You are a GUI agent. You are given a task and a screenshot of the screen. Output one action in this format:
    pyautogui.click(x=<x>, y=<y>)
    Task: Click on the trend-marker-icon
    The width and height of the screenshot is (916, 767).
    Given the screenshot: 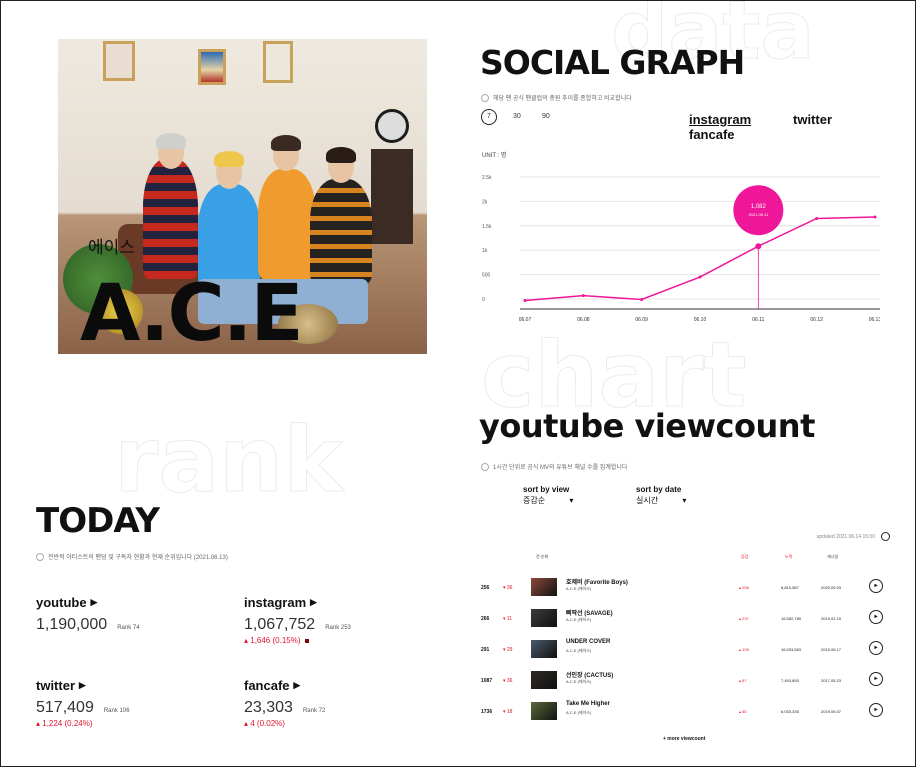 What is the action you would take?
    pyautogui.click(x=306, y=641)
    